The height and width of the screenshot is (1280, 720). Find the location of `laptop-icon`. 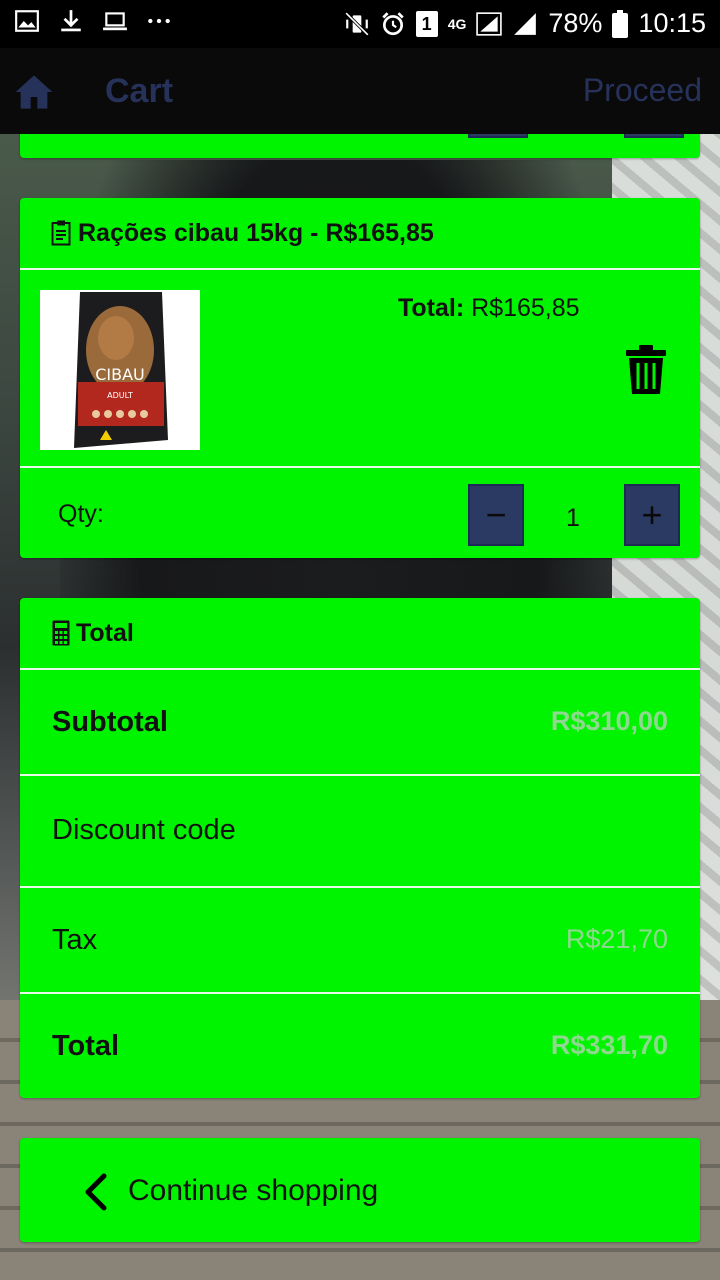

laptop-icon is located at coordinates (115, 21).